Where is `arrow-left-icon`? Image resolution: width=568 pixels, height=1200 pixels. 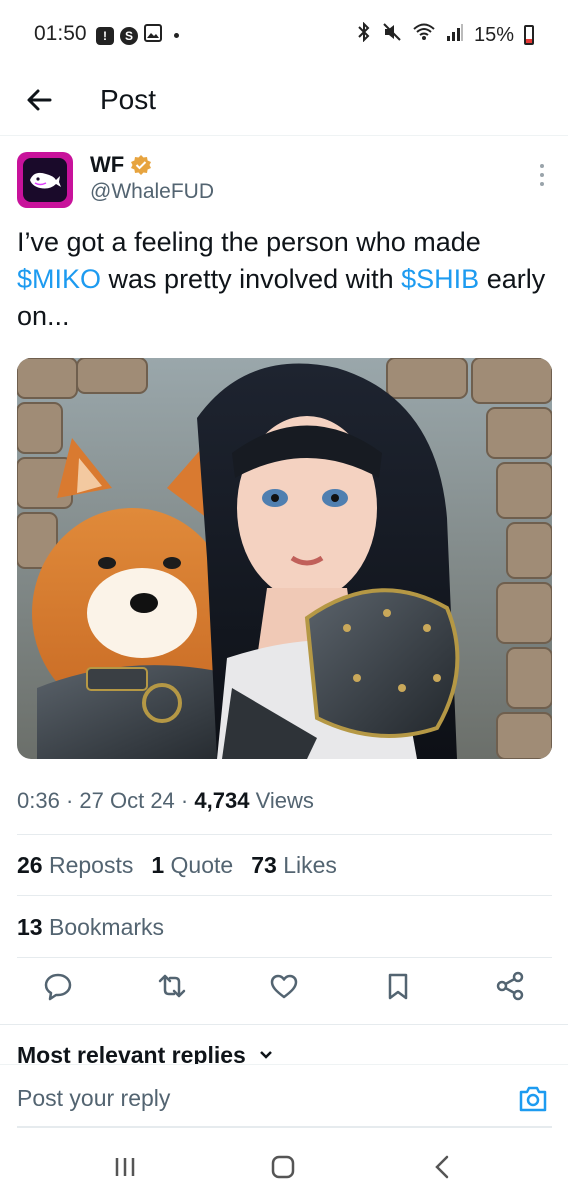
arrow-left-icon is located at coordinates (40, 100).